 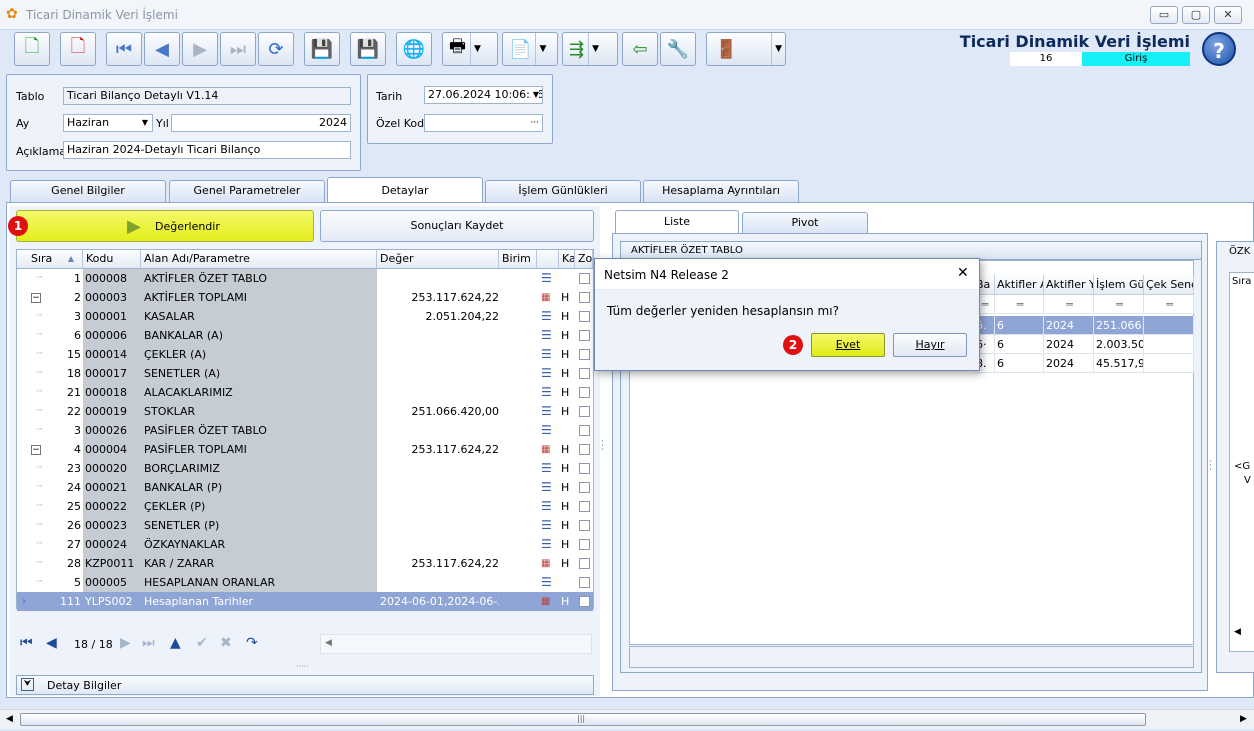 What do you see at coordinates (50, 259) in the screenshot?
I see `column-header-sira: Sıra ▲` at bounding box center [50, 259].